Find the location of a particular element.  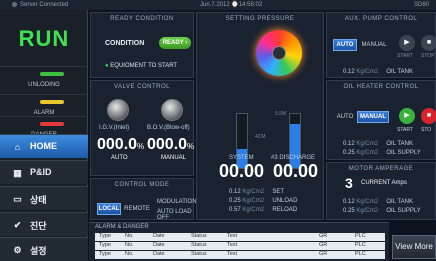

row-value: 0.25 is located at coordinates (349, 153).